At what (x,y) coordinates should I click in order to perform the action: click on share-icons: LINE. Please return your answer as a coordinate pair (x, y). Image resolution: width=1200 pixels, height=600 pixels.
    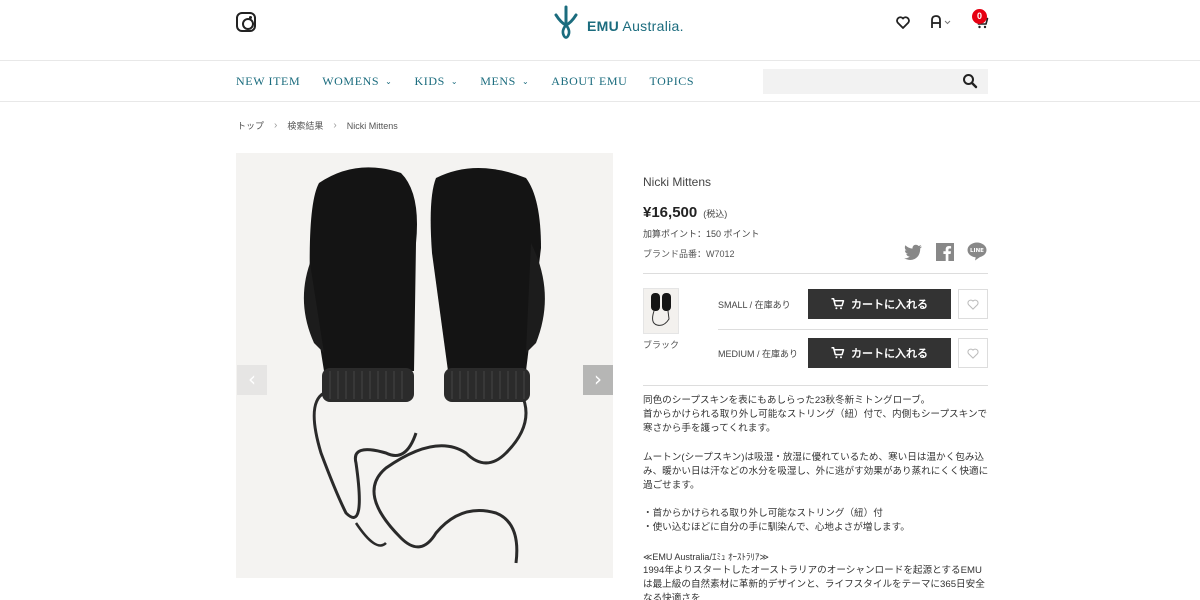
    Looking at the image, I should click on (945, 251).